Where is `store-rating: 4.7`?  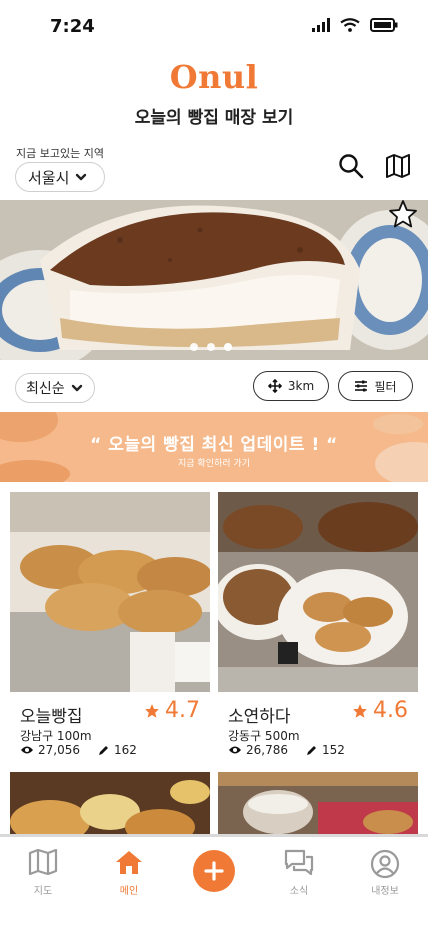
store-rating: 4.7 is located at coordinates (172, 710).